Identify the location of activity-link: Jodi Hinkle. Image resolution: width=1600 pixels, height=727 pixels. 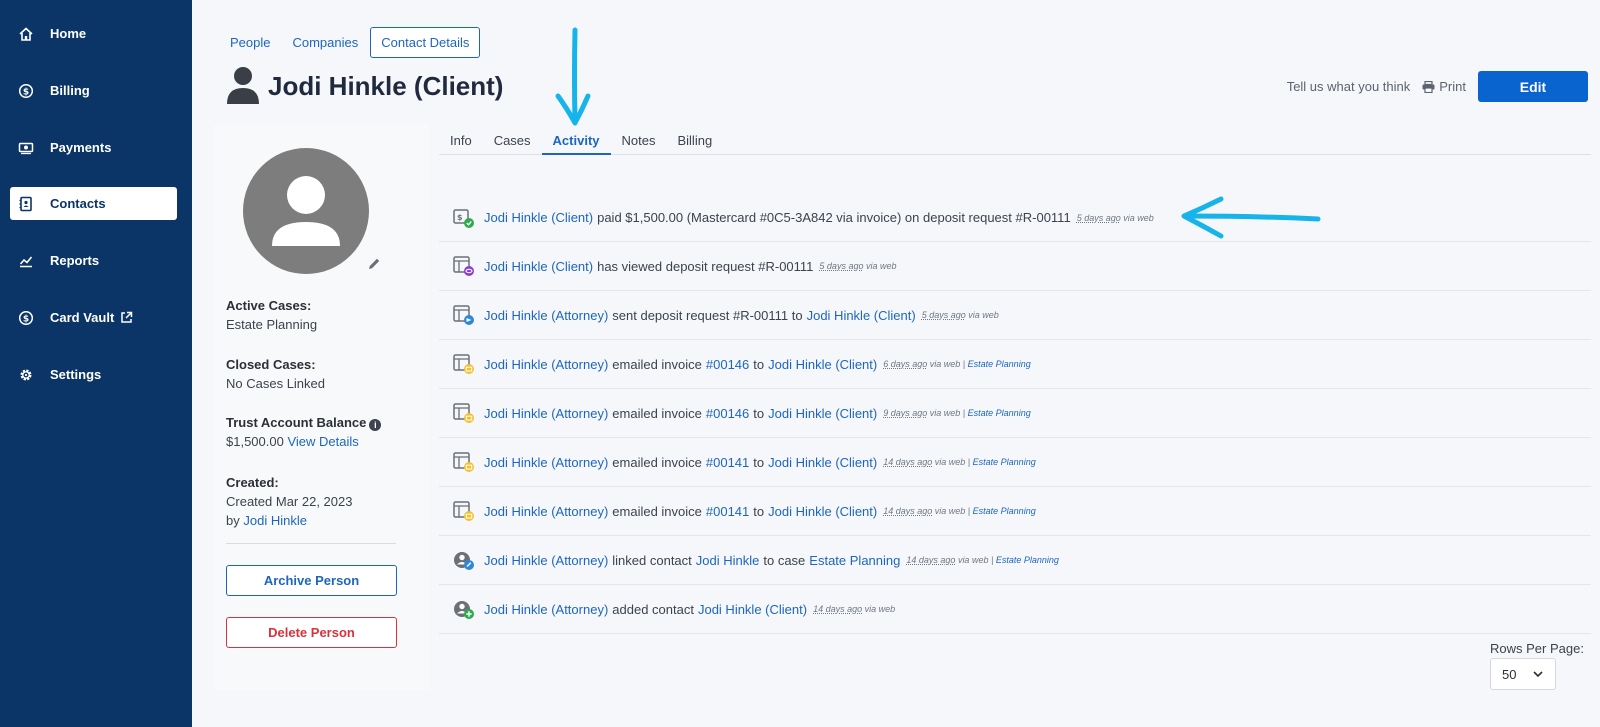
(728, 560).